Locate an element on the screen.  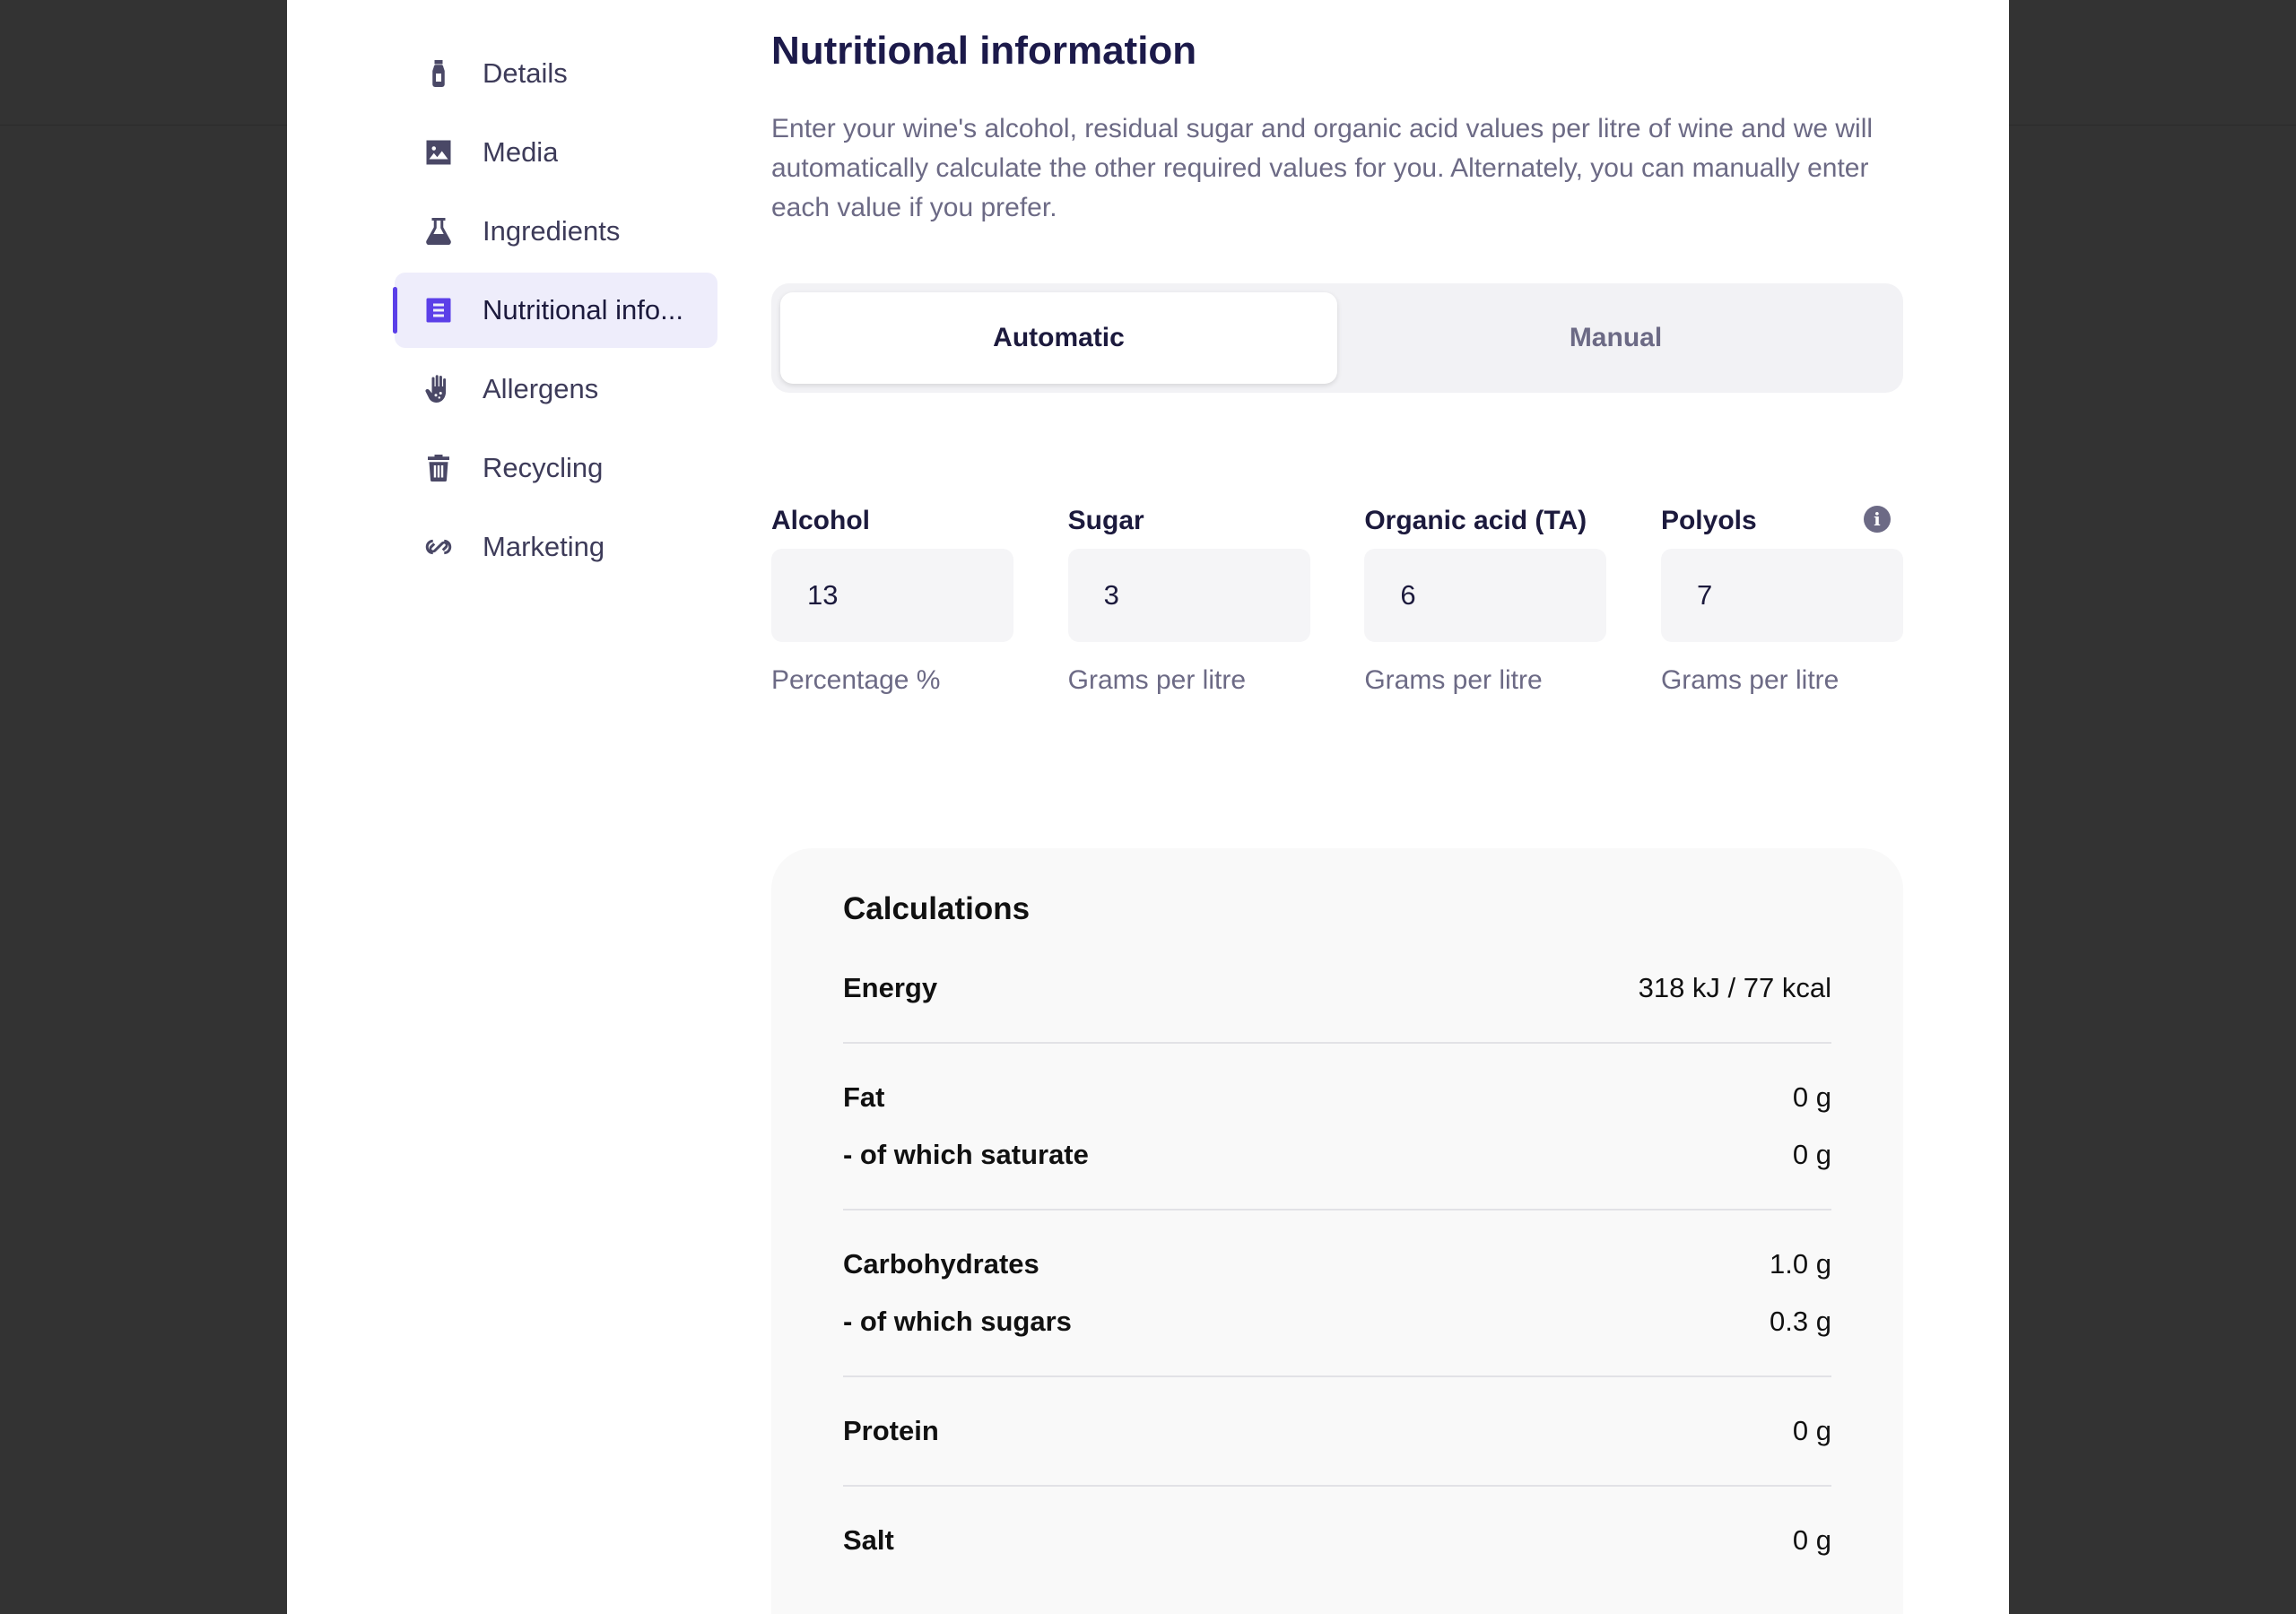
calc-group-protein: Protein 0 g is located at coordinates (1337, 1432).